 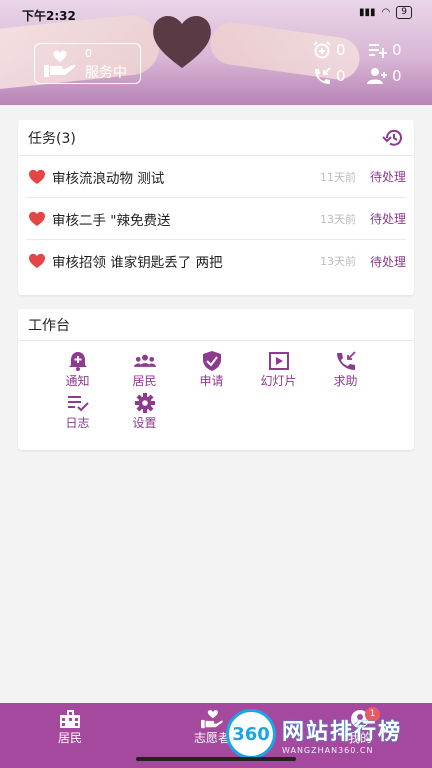 What do you see at coordinates (144, 423) in the screenshot?
I see `tool-label: 设置` at bounding box center [144, 423].